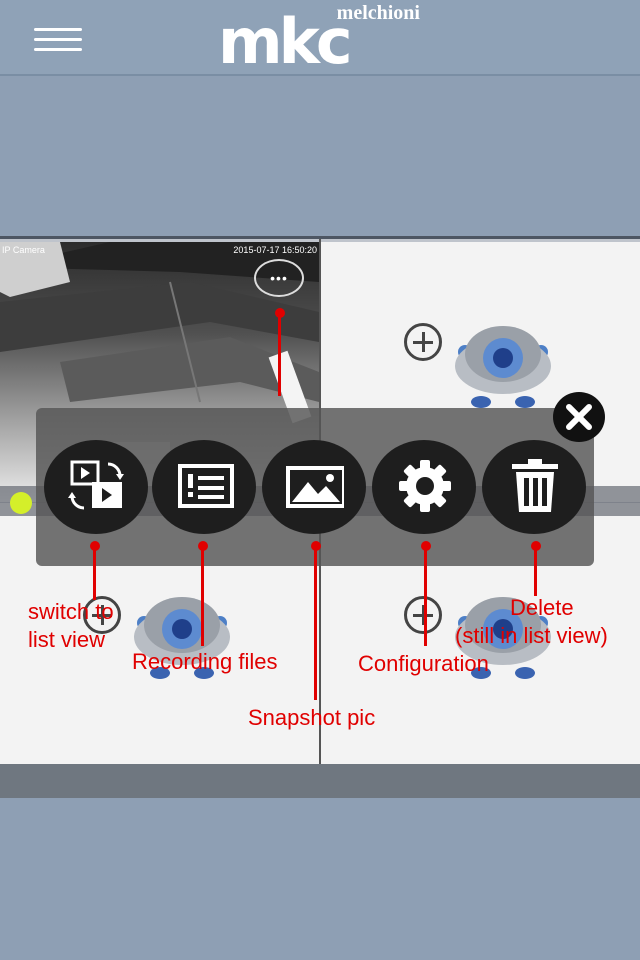 This screenshot has height=960, width=640. I want to click on recording-files-button, so click(204, 487).